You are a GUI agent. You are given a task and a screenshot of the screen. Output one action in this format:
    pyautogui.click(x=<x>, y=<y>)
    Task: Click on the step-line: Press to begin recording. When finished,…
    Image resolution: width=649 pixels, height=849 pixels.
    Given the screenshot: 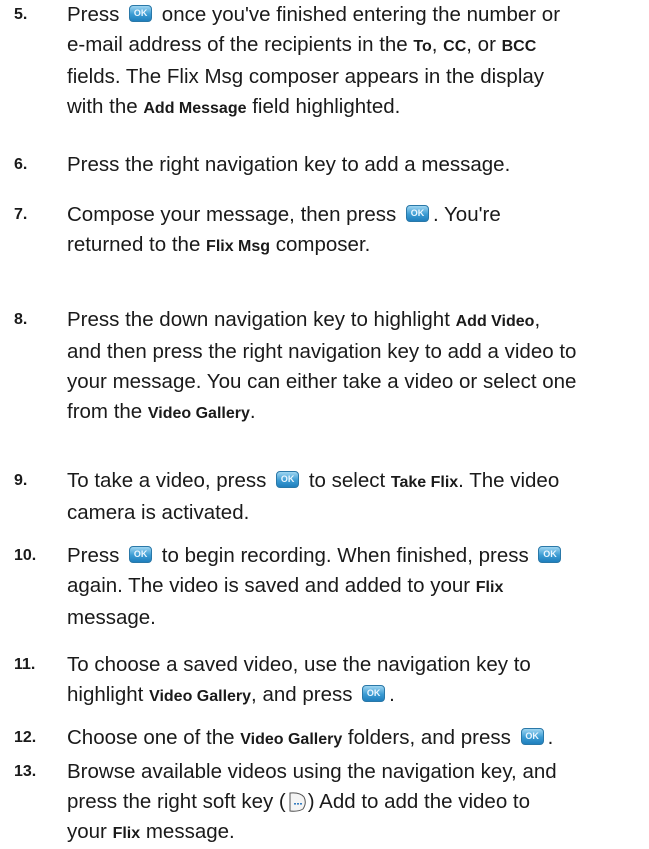 What is the action you would take?
    pyautogui.click(x=356, y=556)
    